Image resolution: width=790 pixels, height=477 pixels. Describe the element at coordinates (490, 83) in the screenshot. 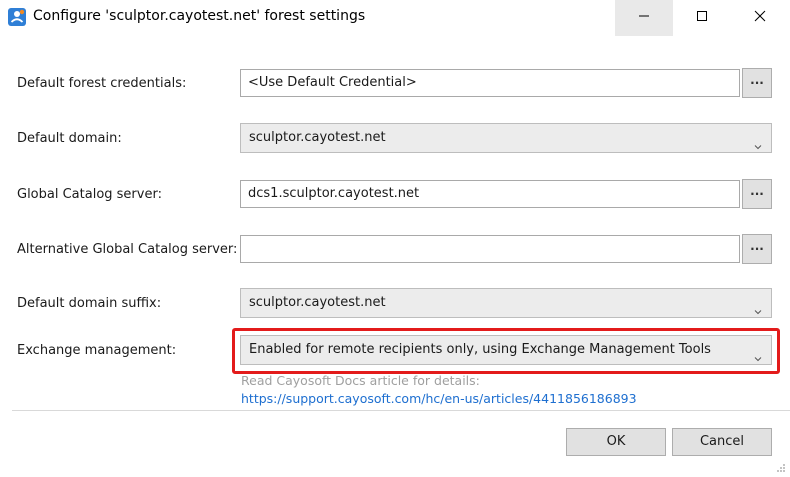

I see `credentials-field: <Use Default Credential>` at that location.